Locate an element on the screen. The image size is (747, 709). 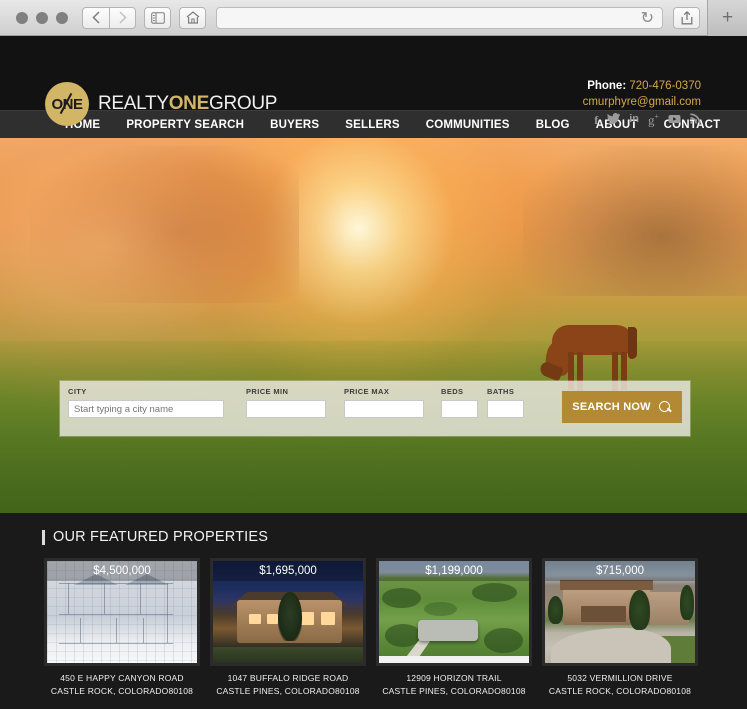
brand-wordmark: REALTYONEGROUP is located at coordinates (187, 104).